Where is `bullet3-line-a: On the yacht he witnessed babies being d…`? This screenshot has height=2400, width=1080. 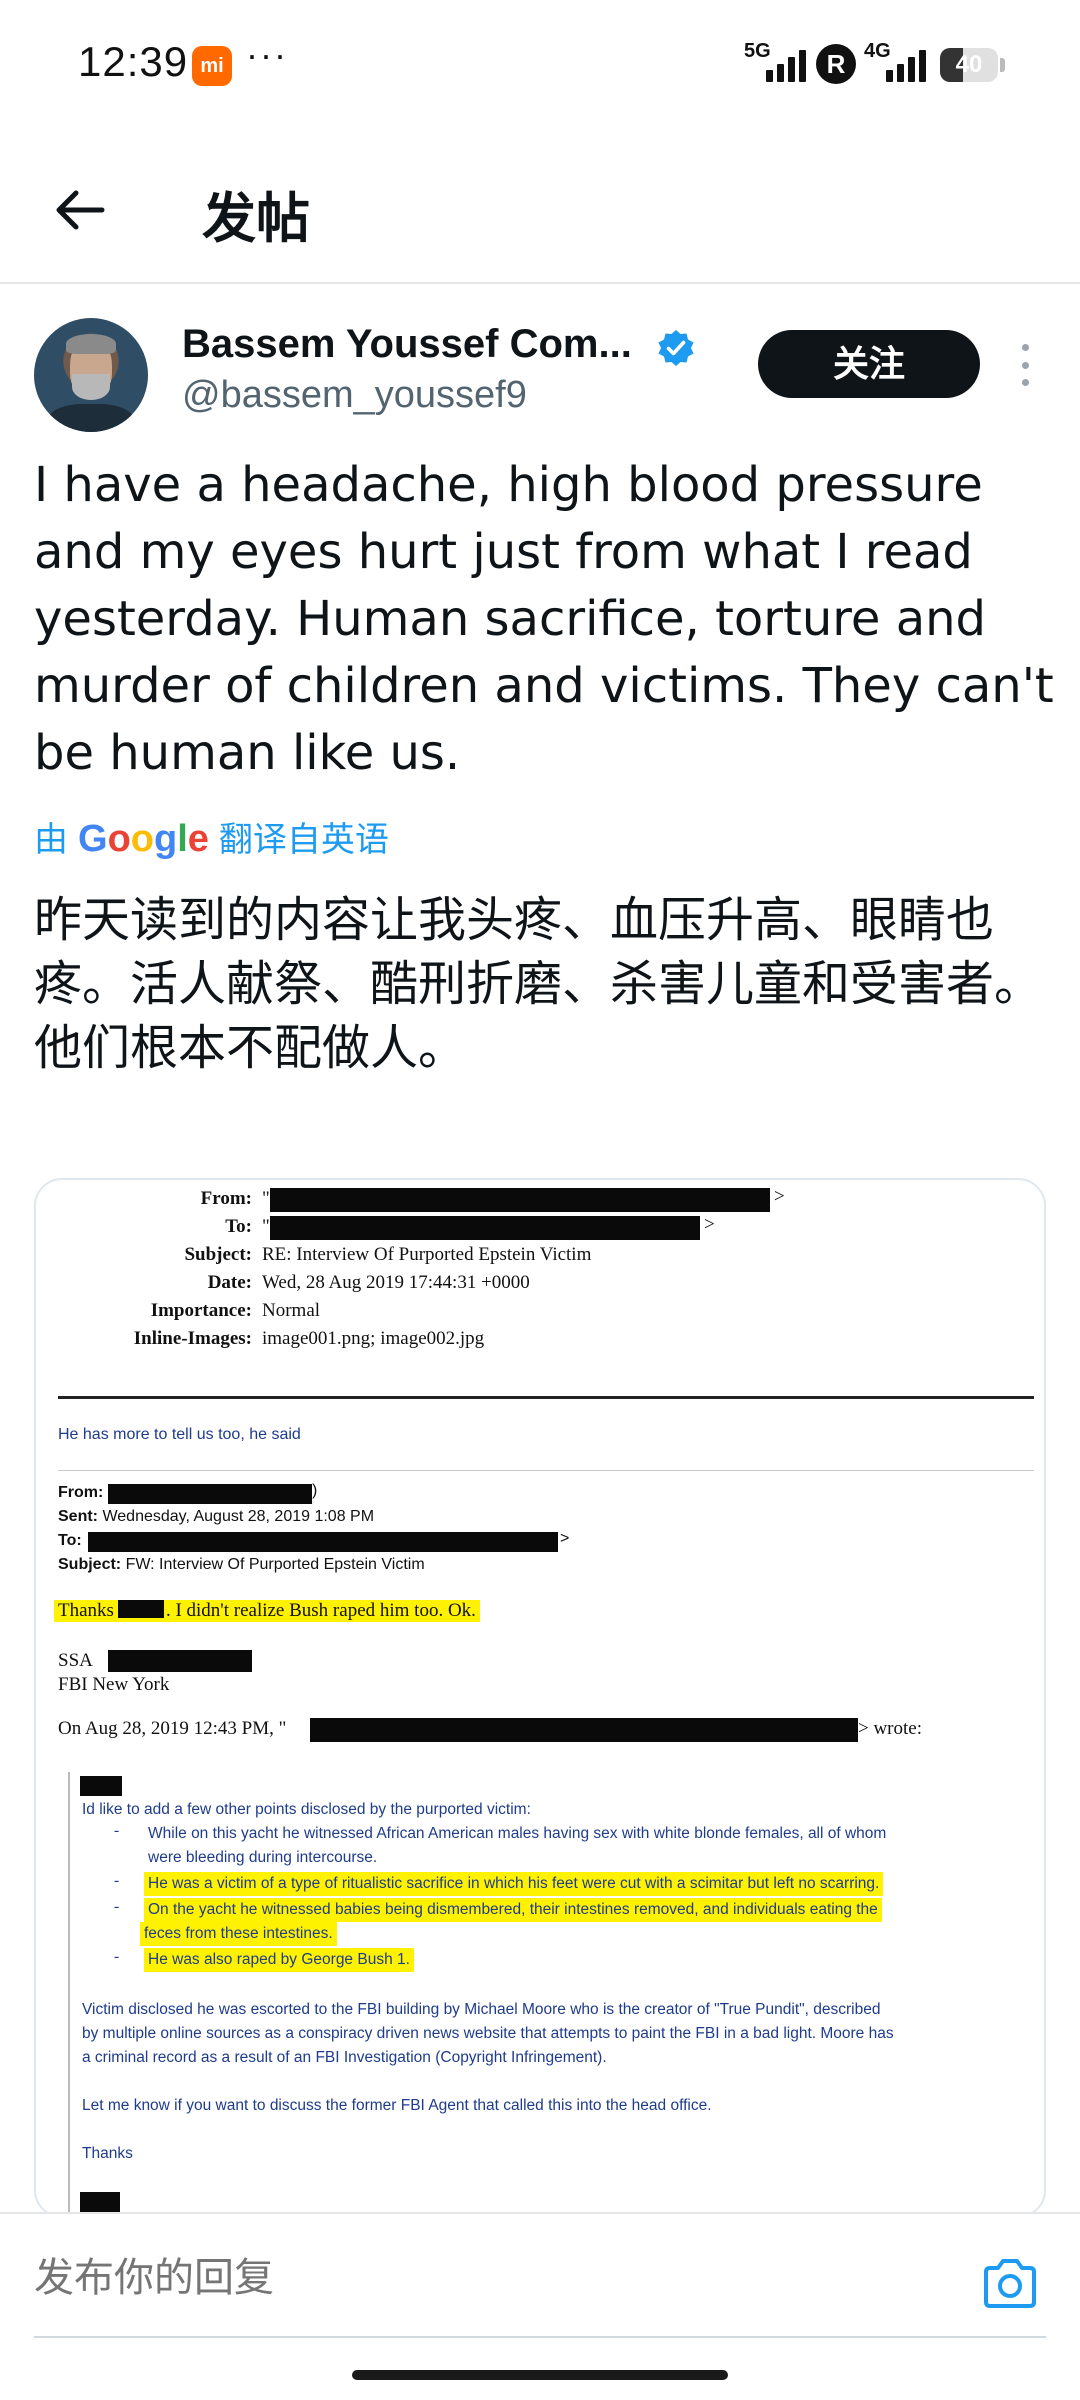
bullet3-line-a: On the yacht he witnessed babies being d… is located at coordinates (513, 1910).